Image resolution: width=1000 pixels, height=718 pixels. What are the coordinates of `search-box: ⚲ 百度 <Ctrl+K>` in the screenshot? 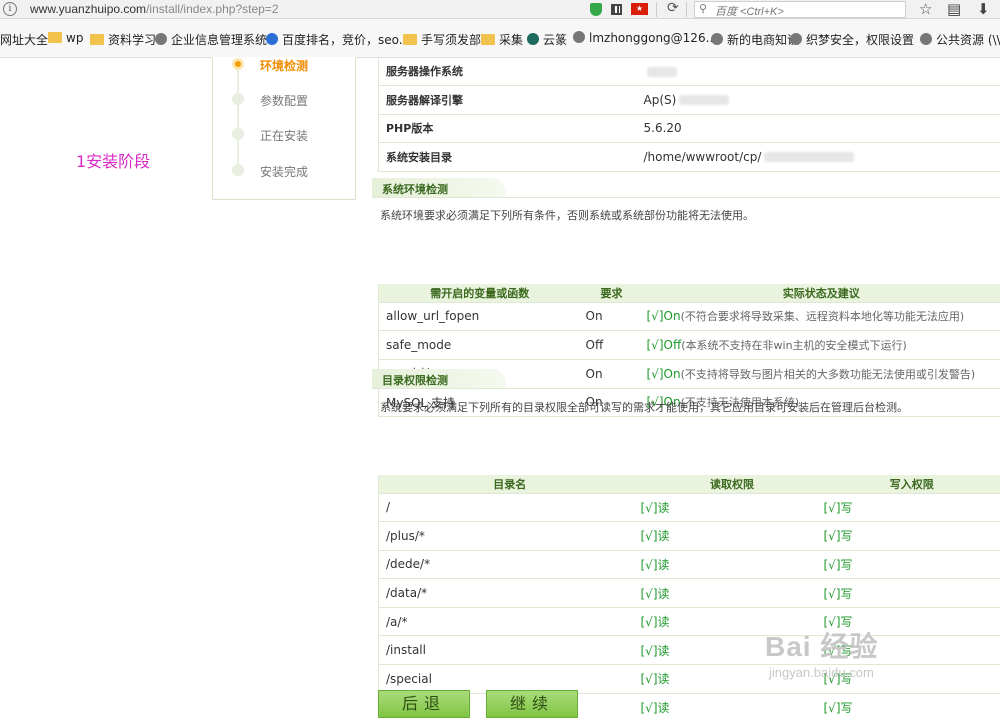 It's located at (800, 9).